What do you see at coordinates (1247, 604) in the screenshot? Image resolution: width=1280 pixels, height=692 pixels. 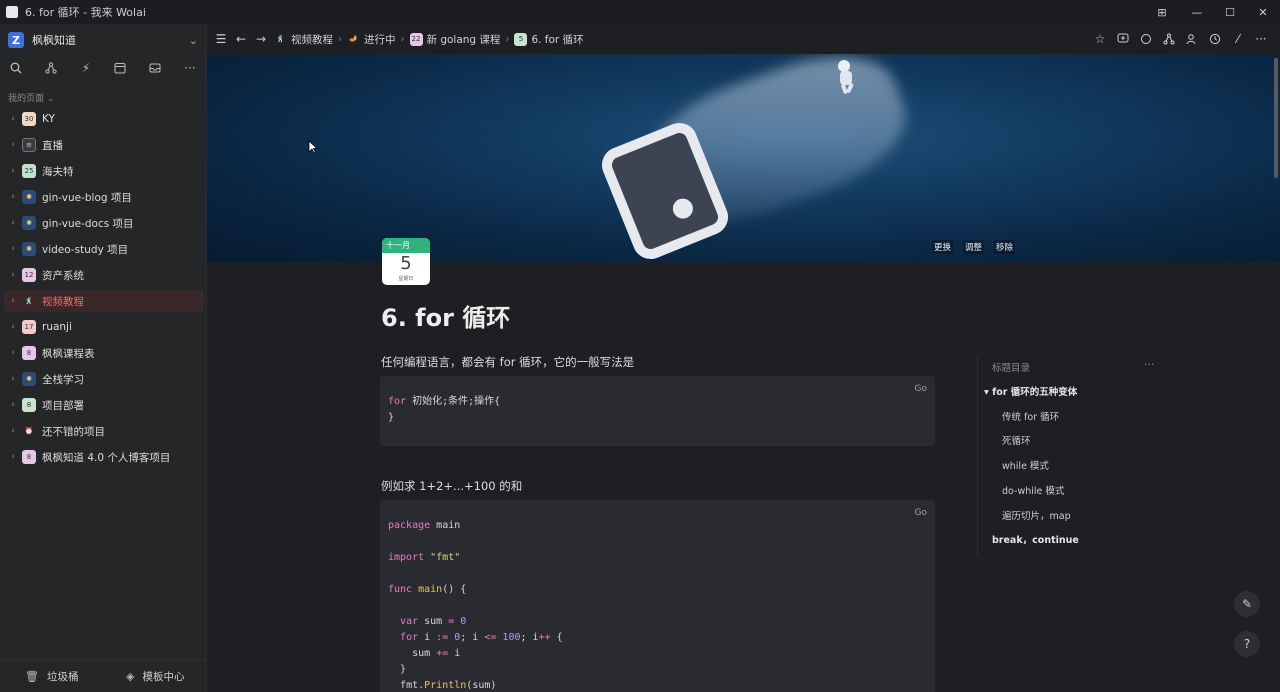 I see `edit-note-icon: ✎` at bounding box center [1247, 604].